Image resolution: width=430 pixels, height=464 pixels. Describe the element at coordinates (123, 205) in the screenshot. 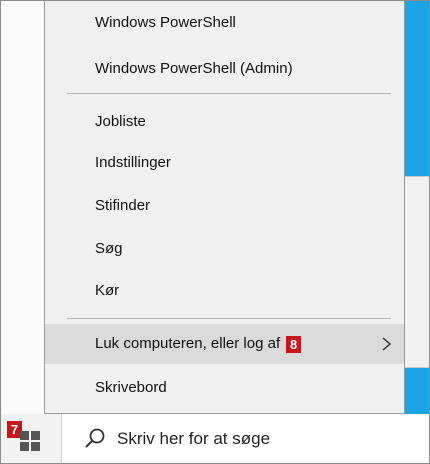

I see `menu-item-label: Stifinder` at that location.